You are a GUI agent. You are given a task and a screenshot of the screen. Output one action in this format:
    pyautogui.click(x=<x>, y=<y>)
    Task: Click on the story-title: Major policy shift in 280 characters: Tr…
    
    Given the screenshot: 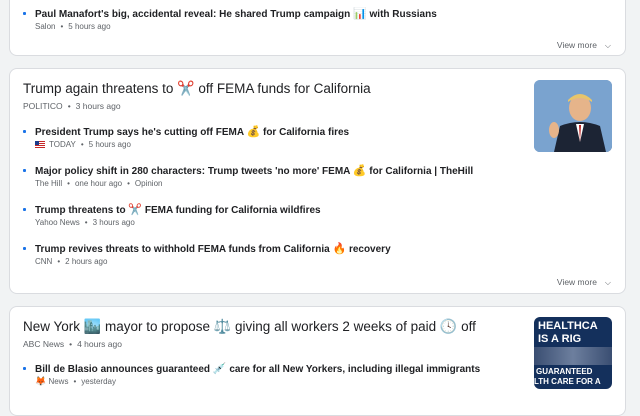 What is the action you would take?
    pyautogui.click(x=254, y=170)
    